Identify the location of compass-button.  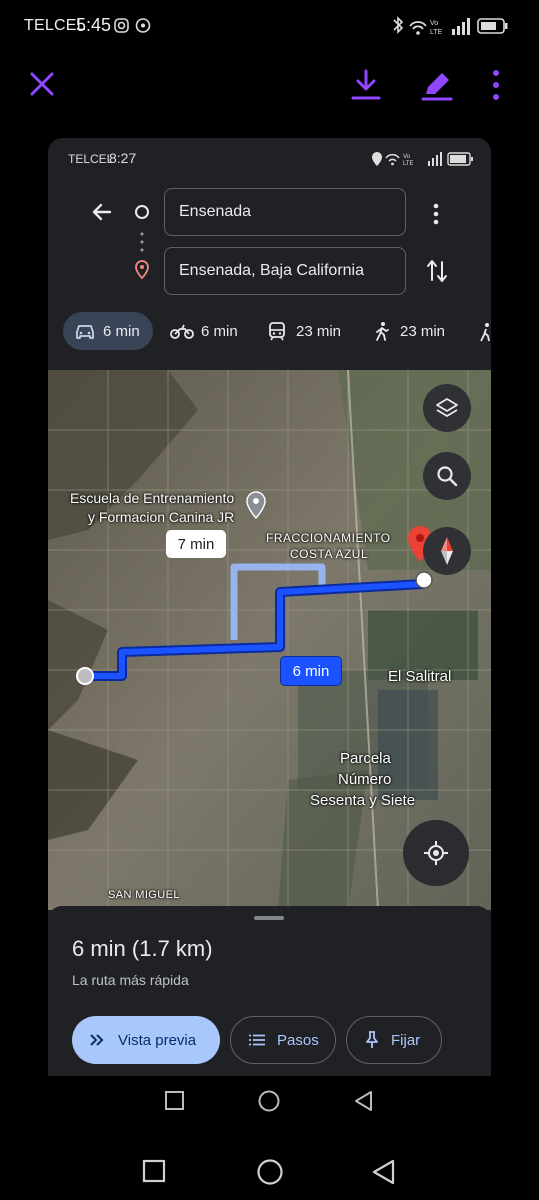
(447, 551).